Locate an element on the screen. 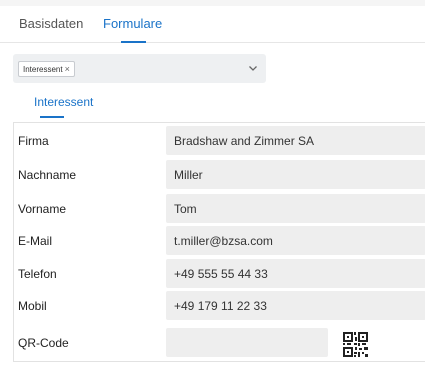 The image size is (425, 379). chip-remove-icon: × is located at coordinates (67, 69).